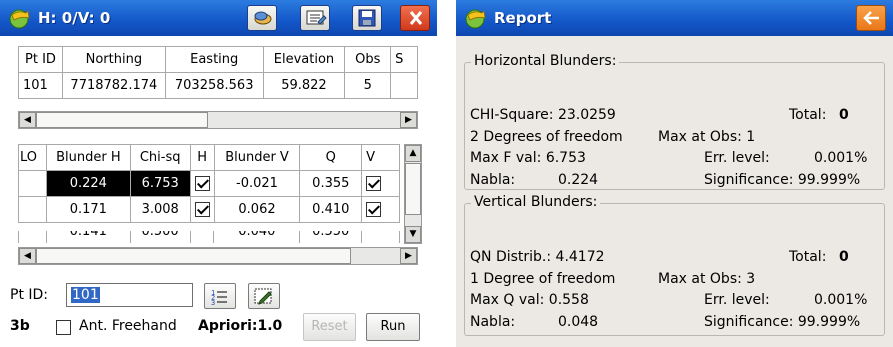 The image size is (893, 347). I want to click on app-icon, so click(475, 19).